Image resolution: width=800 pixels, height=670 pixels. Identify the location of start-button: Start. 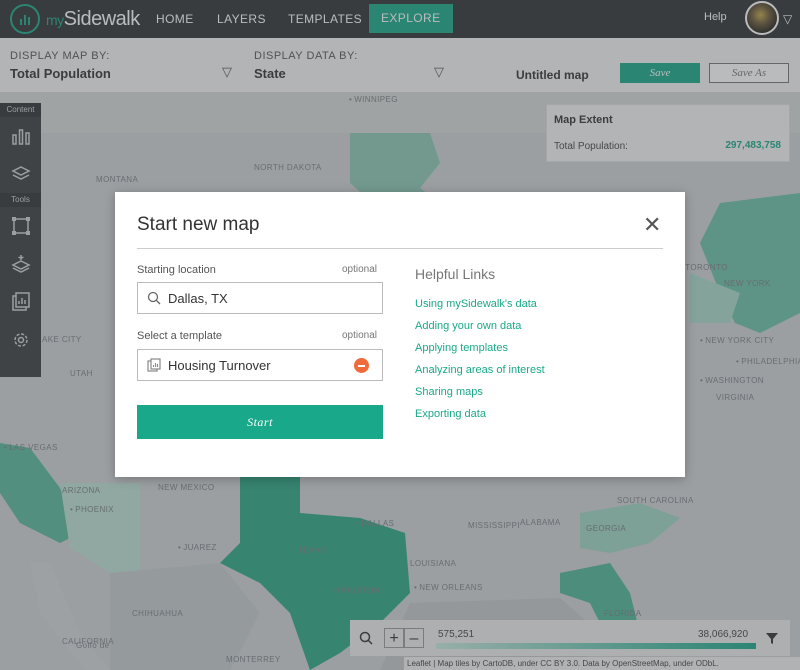
(260, 422).